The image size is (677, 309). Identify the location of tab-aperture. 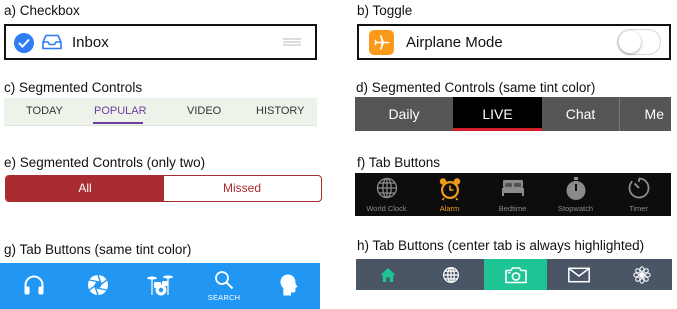
(98, 286).